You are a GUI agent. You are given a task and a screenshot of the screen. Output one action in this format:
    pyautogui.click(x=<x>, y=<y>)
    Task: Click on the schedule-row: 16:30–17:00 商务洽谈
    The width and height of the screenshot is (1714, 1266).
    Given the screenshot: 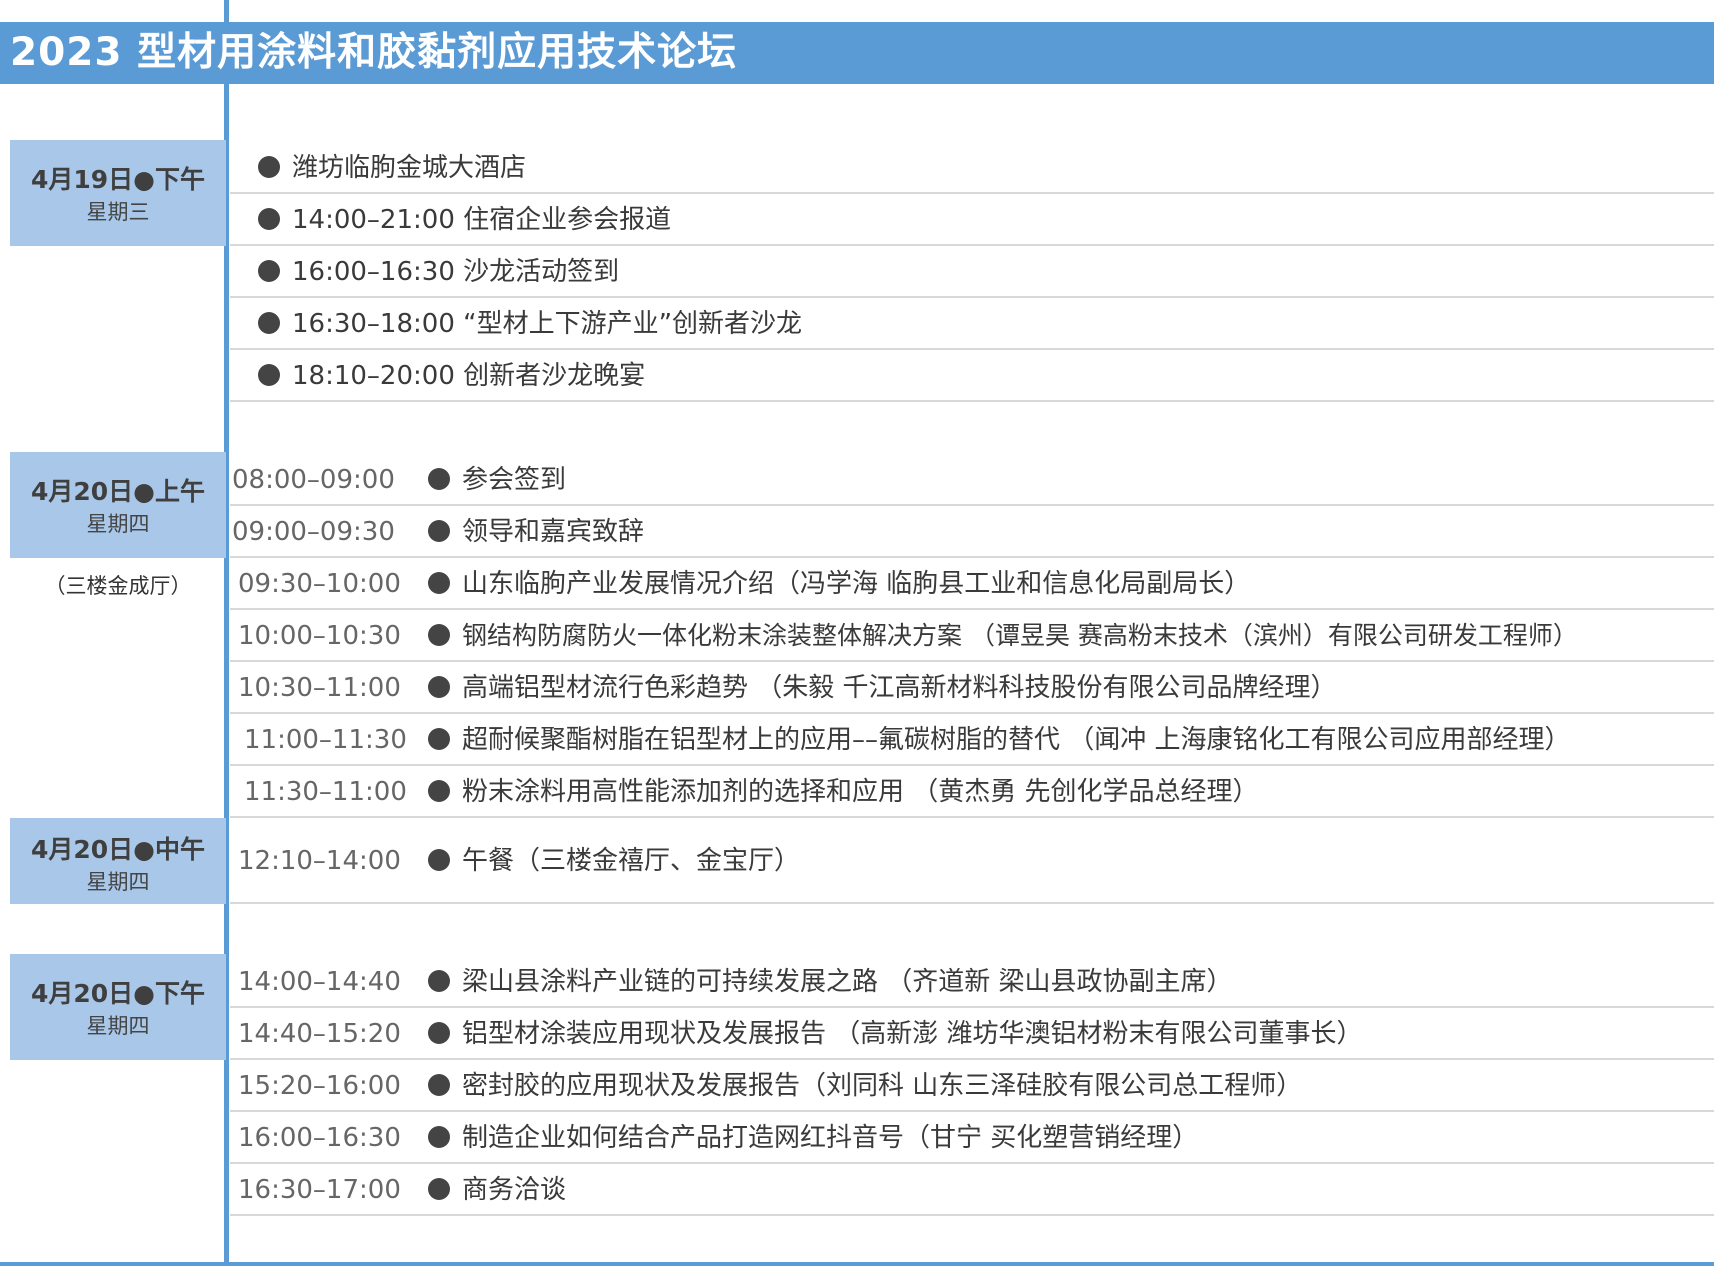 What is the action you would take?
    pyautogui.click(x=972, y=1190)
    